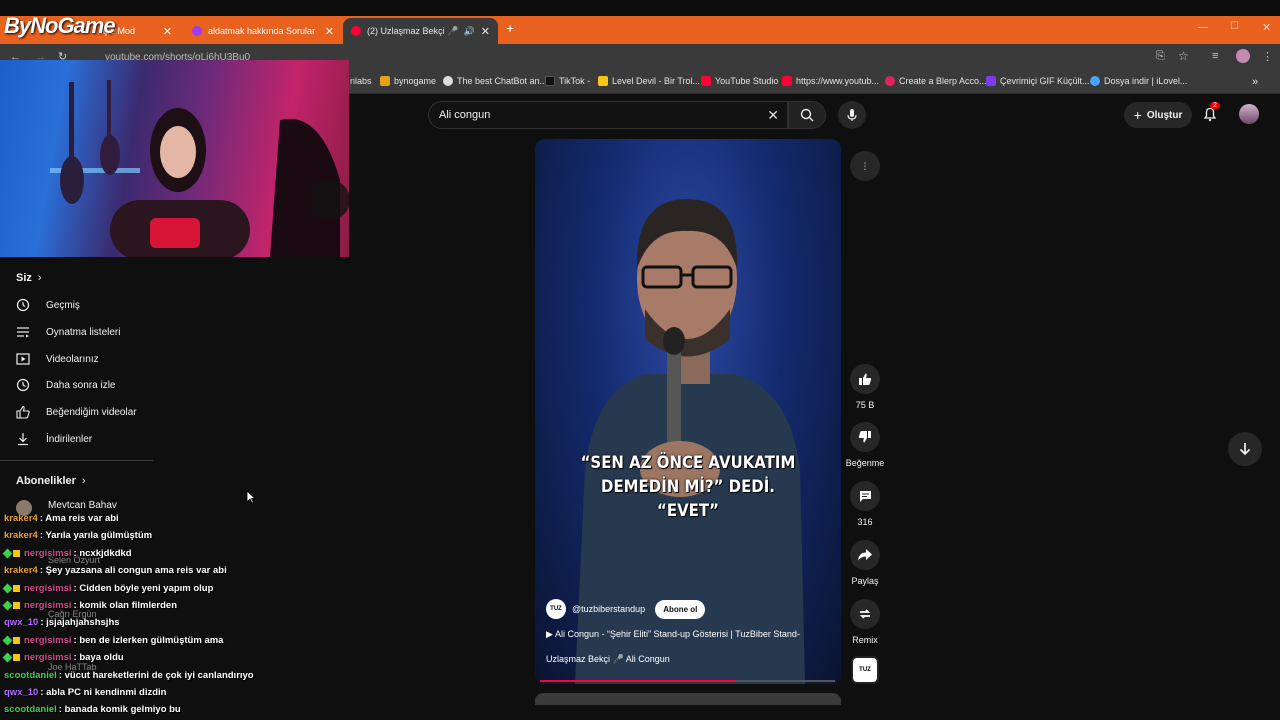 This screenshot has width=1280, height=720. I want to click on profile-avatar, so click(1243, 56).